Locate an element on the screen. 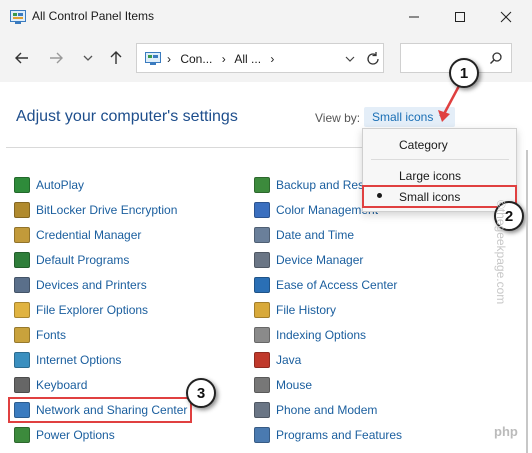 This screenshot has width=532, height=453. control-panel-item-label: Default Programs is located at coordinates (82, 260).